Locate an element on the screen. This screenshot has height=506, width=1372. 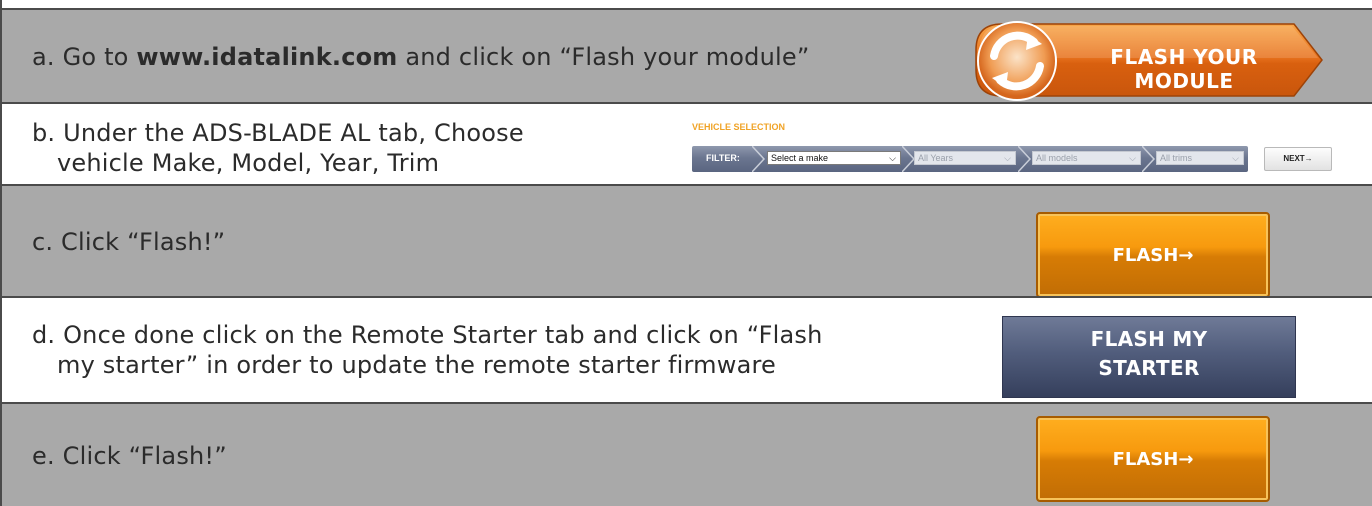
flash-my-starter-line1: FLASH MY is located at coordinates (1149, 339).